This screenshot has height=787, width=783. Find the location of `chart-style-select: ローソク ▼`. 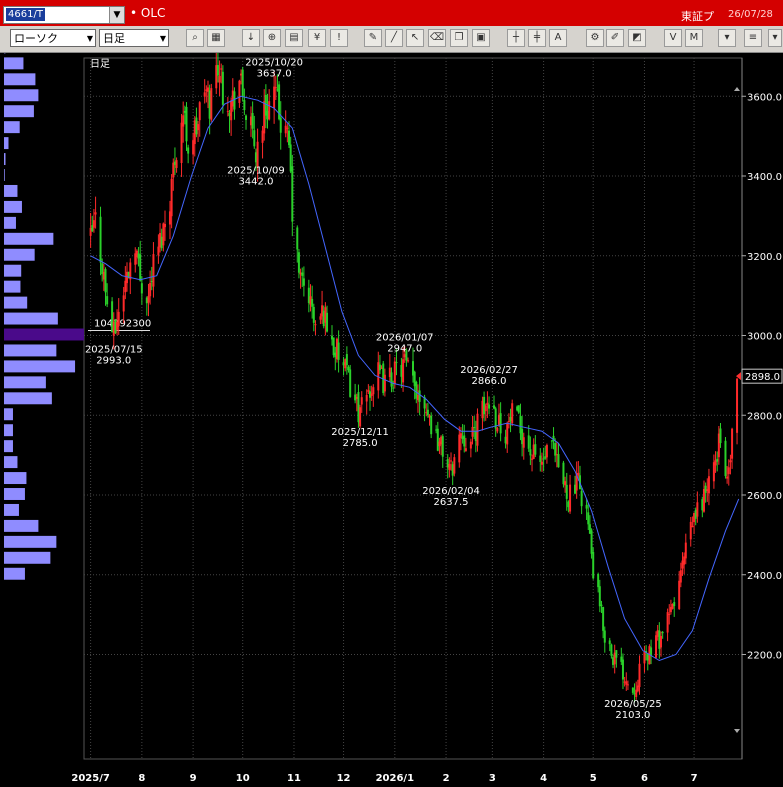

chart-style-select: ローソク ▼ is located at coordinates (53, 38).